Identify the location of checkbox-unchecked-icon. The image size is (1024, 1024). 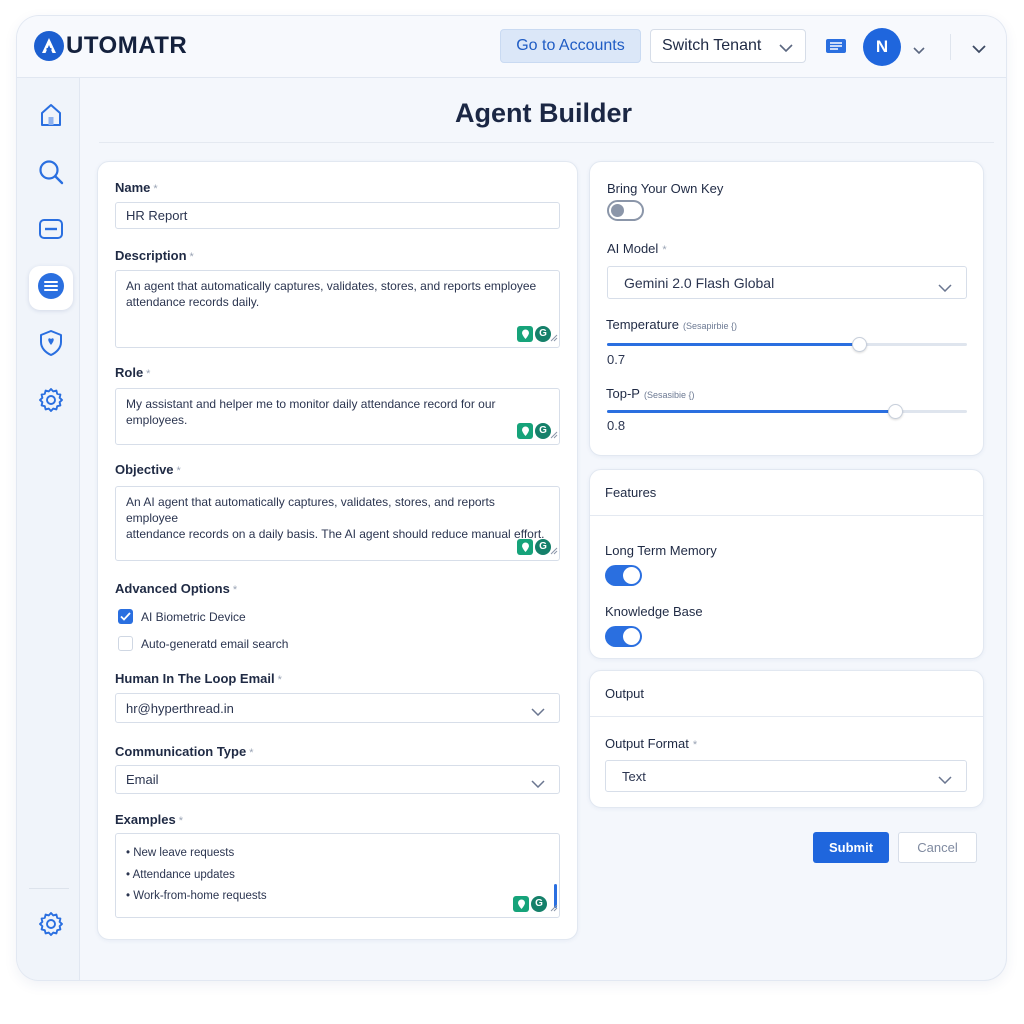
(125, 643).